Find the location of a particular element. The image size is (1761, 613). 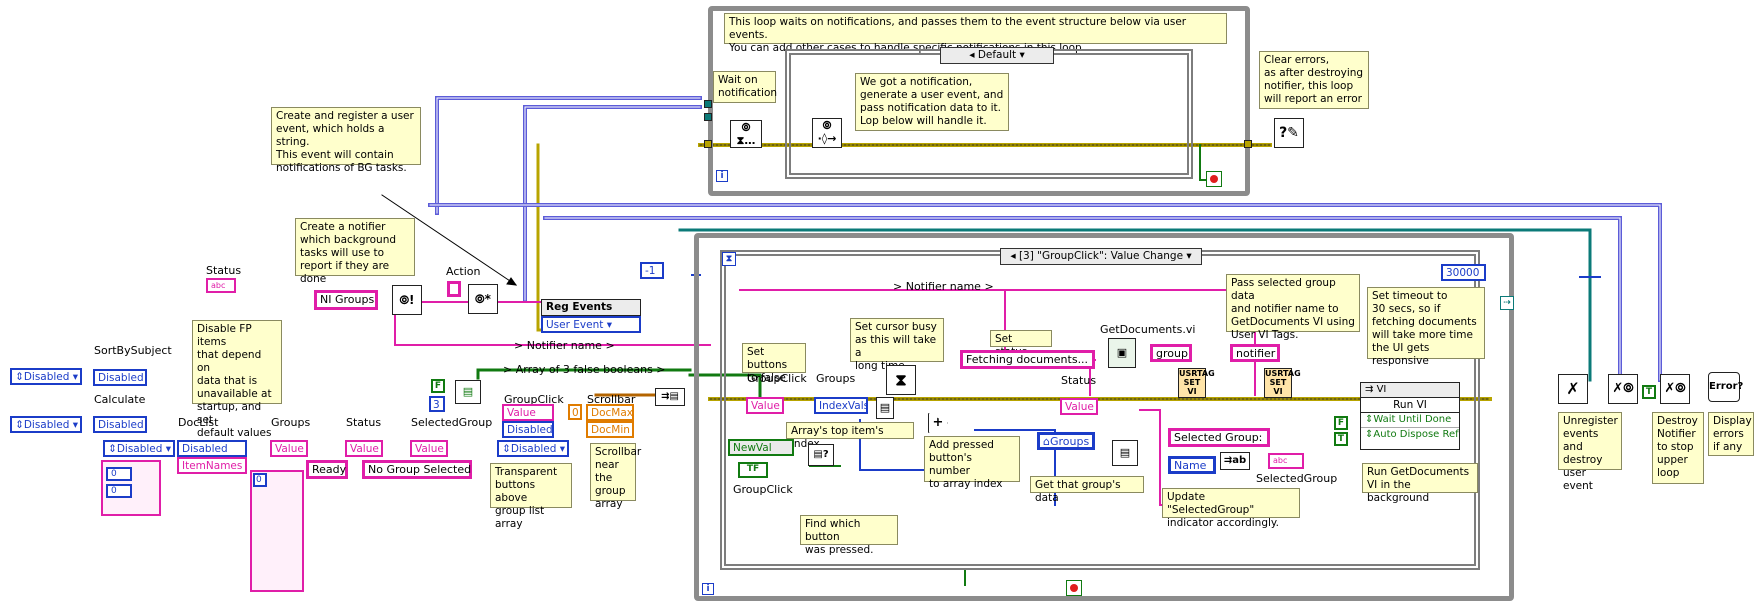

notification-case-selector: ◂ Default ▾ is located at coordinates (997, 55).